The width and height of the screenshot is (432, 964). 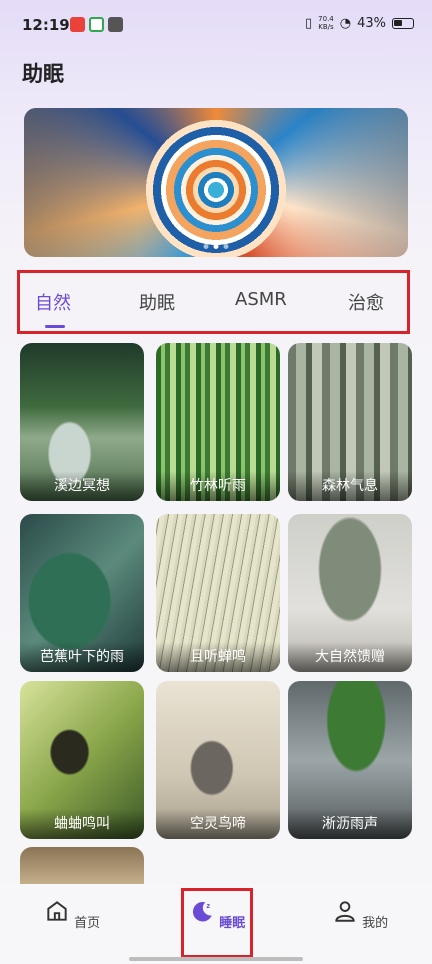 I want to click on user-icon, so click(x=345, y=911).